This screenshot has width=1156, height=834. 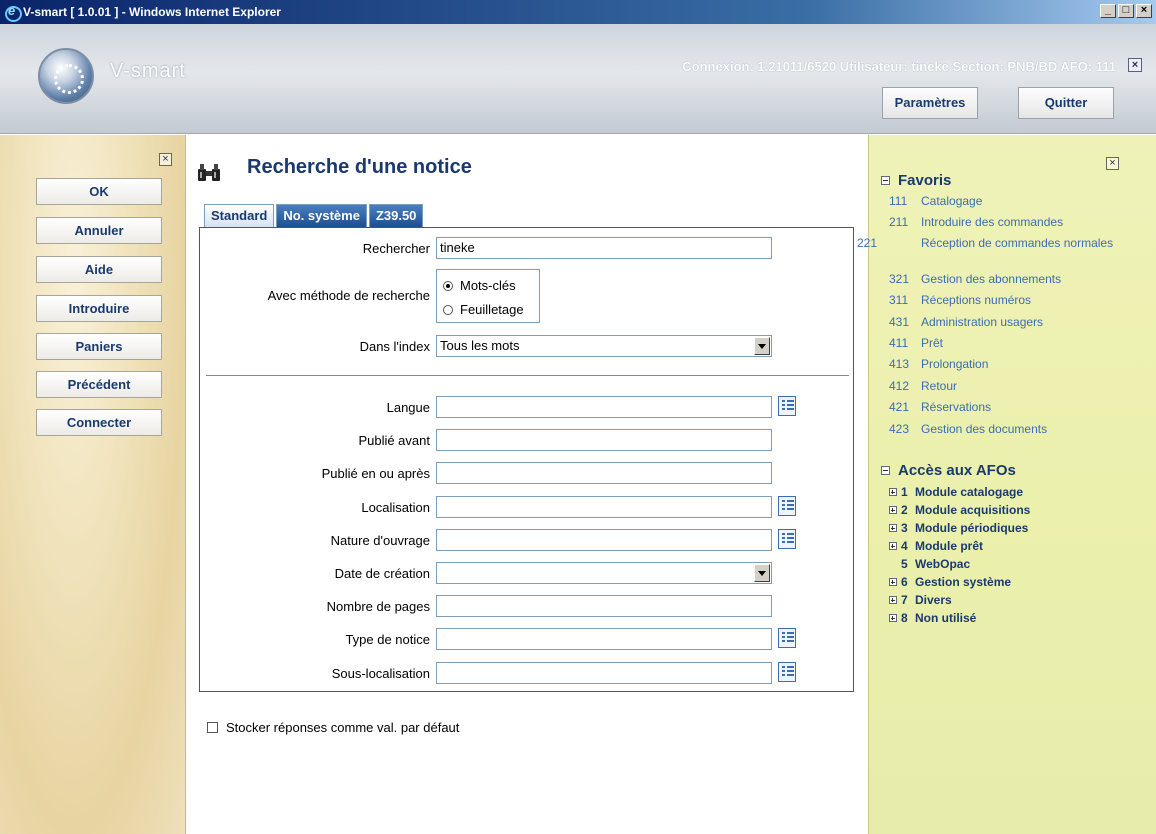 I want to click on sidebar-close-icon: ×, so click(x=165, y=159).